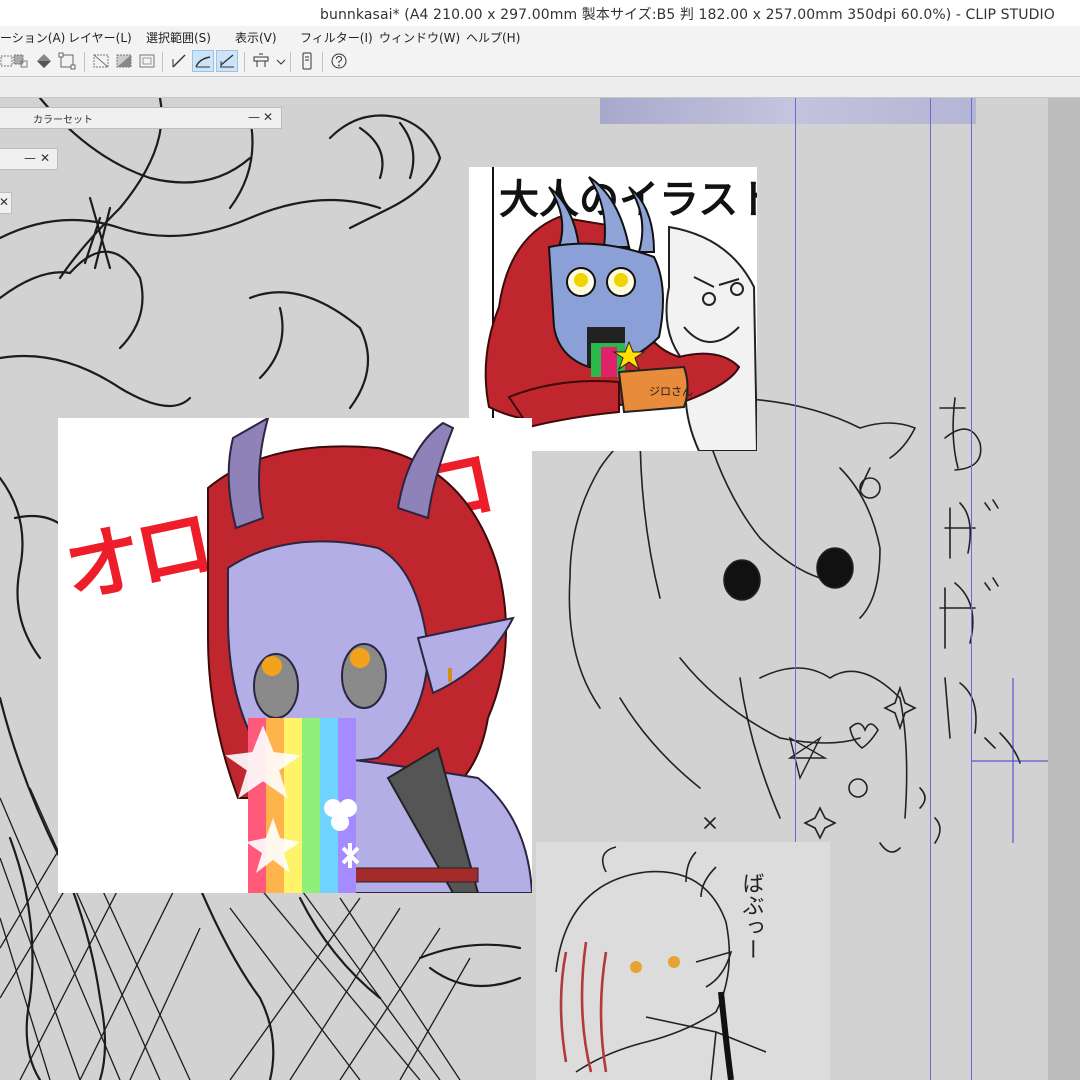 This screenshot has width=1080, height=1080. I want to click on palette-title: カラーセット, so click(63, 120).